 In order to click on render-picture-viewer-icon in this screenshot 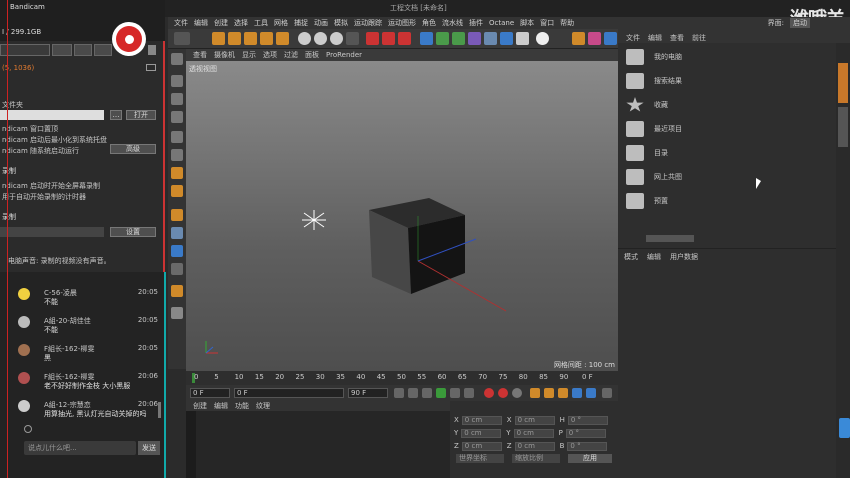, I will do `click(388, 38)`.